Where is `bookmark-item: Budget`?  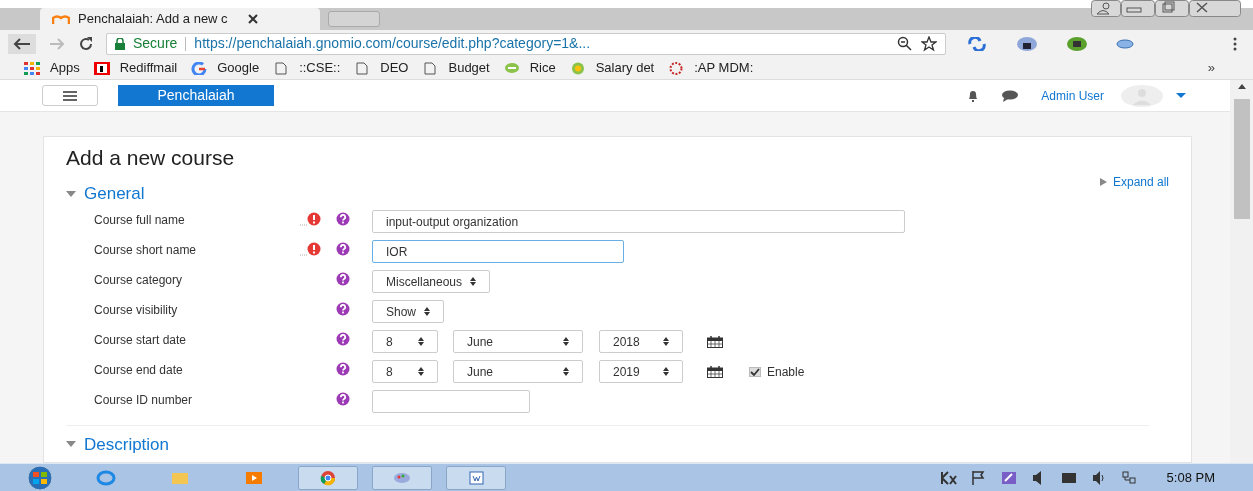
bookmark-item: Budget is located at coordinates (456, 68).